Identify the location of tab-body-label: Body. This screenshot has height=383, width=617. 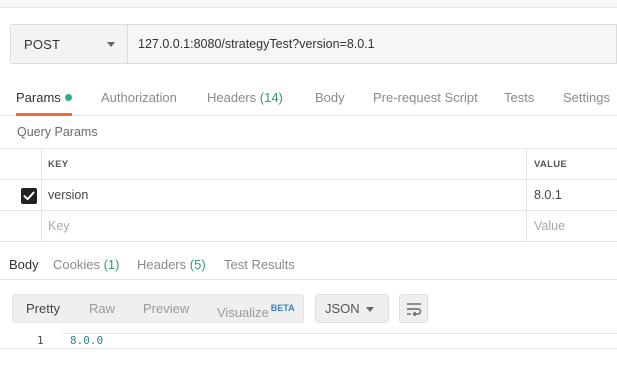
(330, 97).